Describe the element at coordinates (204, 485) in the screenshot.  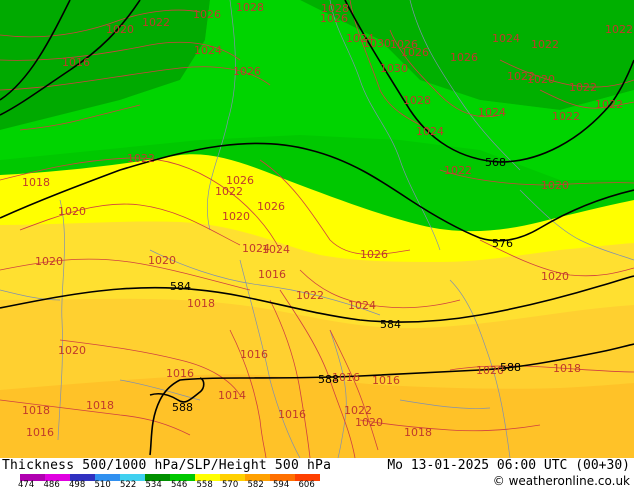
I see `legend-tick: 558` at that location.